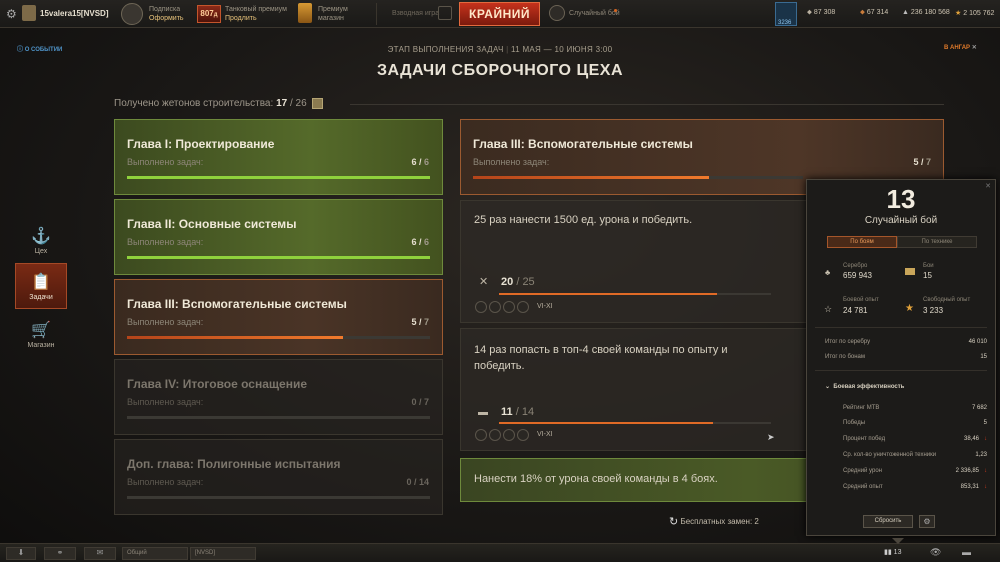  What do you see at coordinates (223, 553) in the screenshot?
I see `chat-channel-clan: [NVSD]` at bounding box center [223, 553].